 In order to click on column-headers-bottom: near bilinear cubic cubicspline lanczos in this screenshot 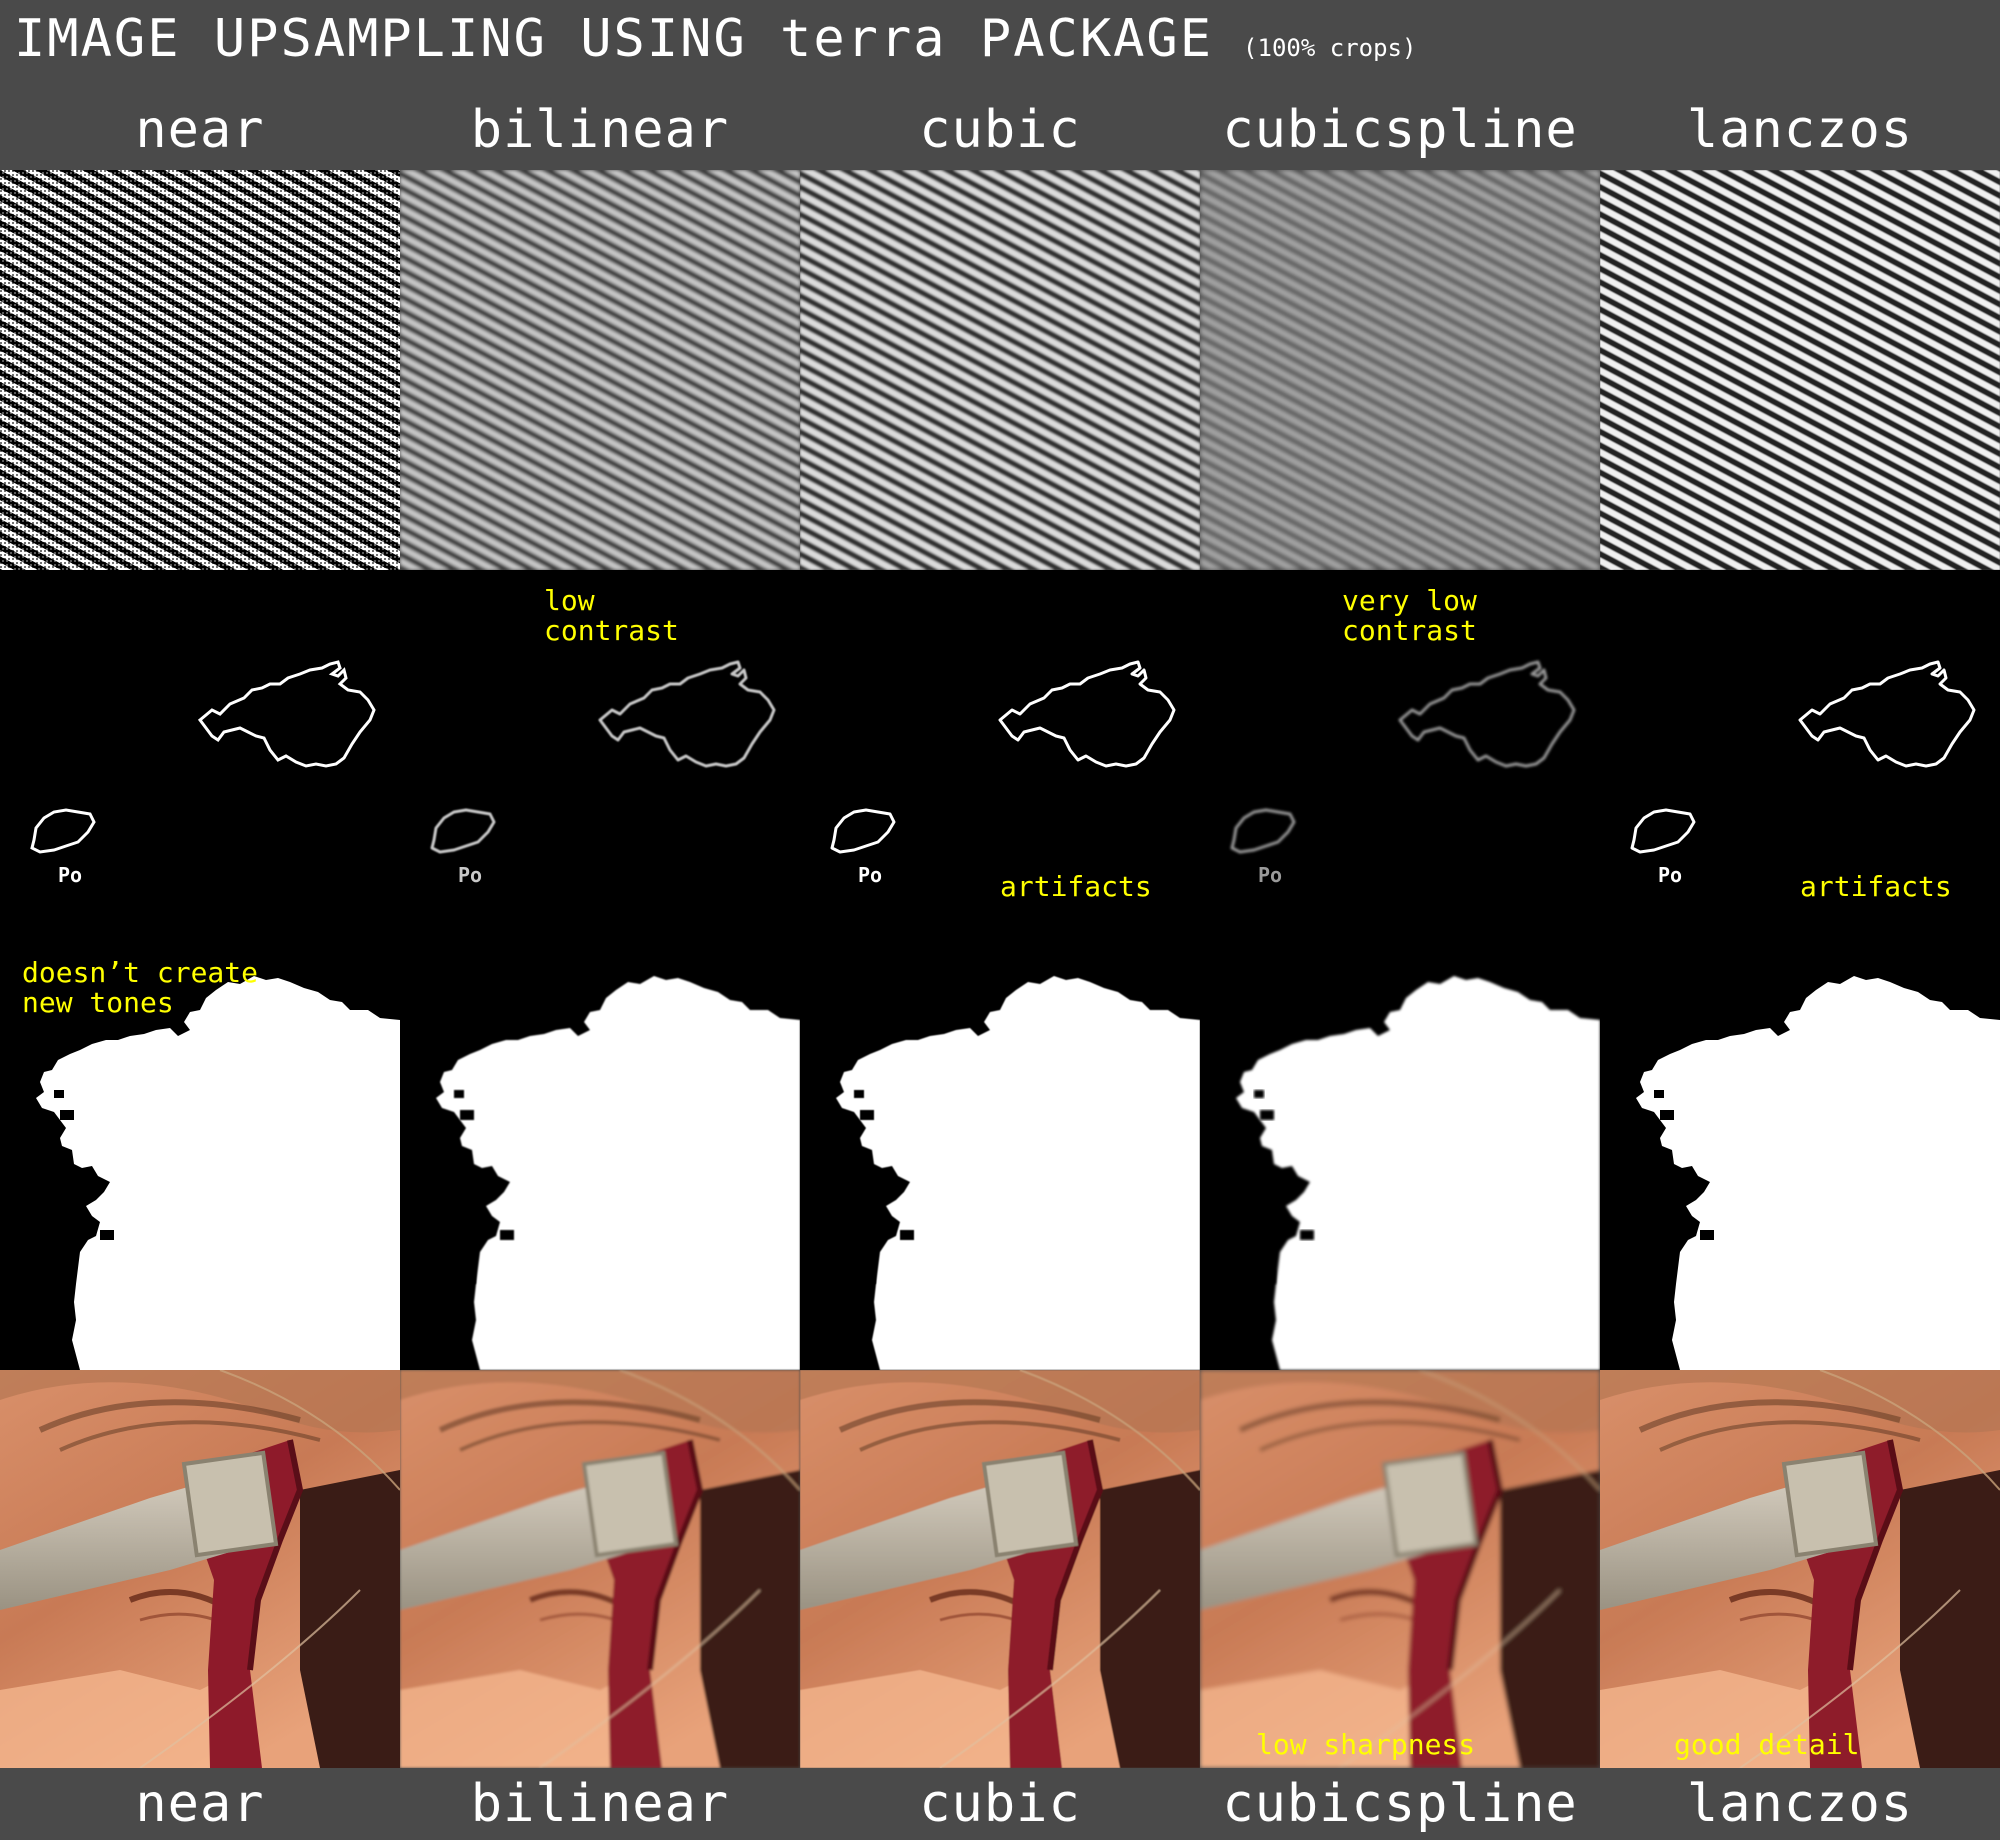, I will do `click(1000, 1804)`.